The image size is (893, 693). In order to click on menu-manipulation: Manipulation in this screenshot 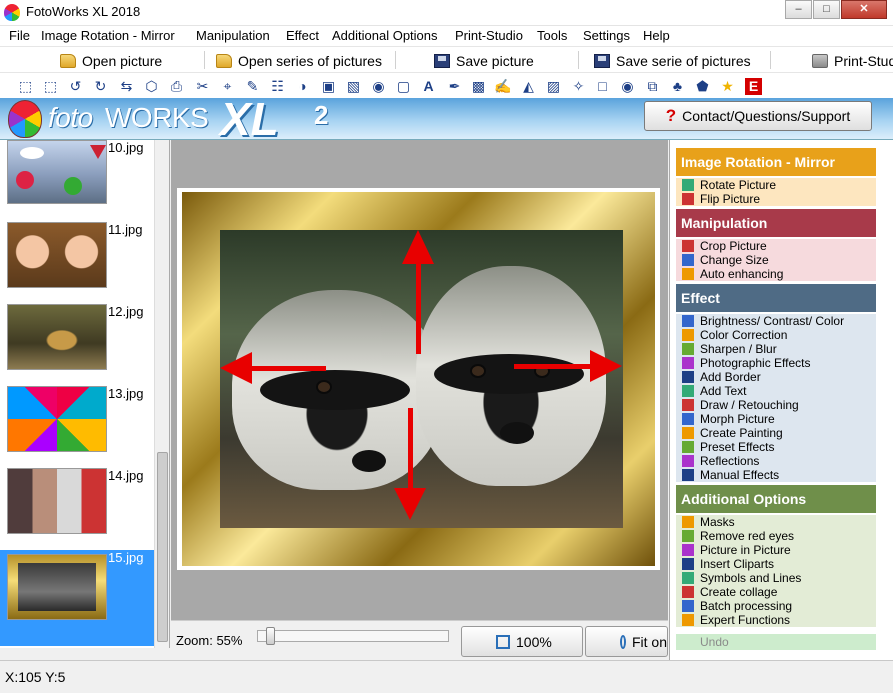, I will do `click(233, 35)`.